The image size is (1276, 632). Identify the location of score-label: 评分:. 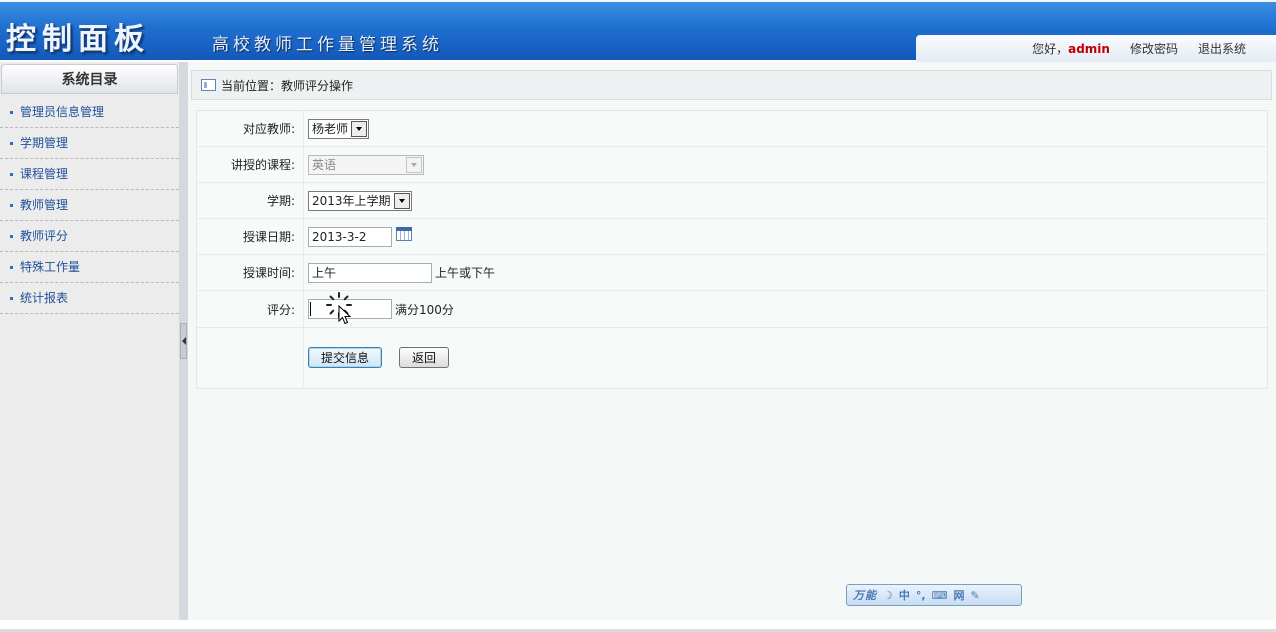
(250, 309).